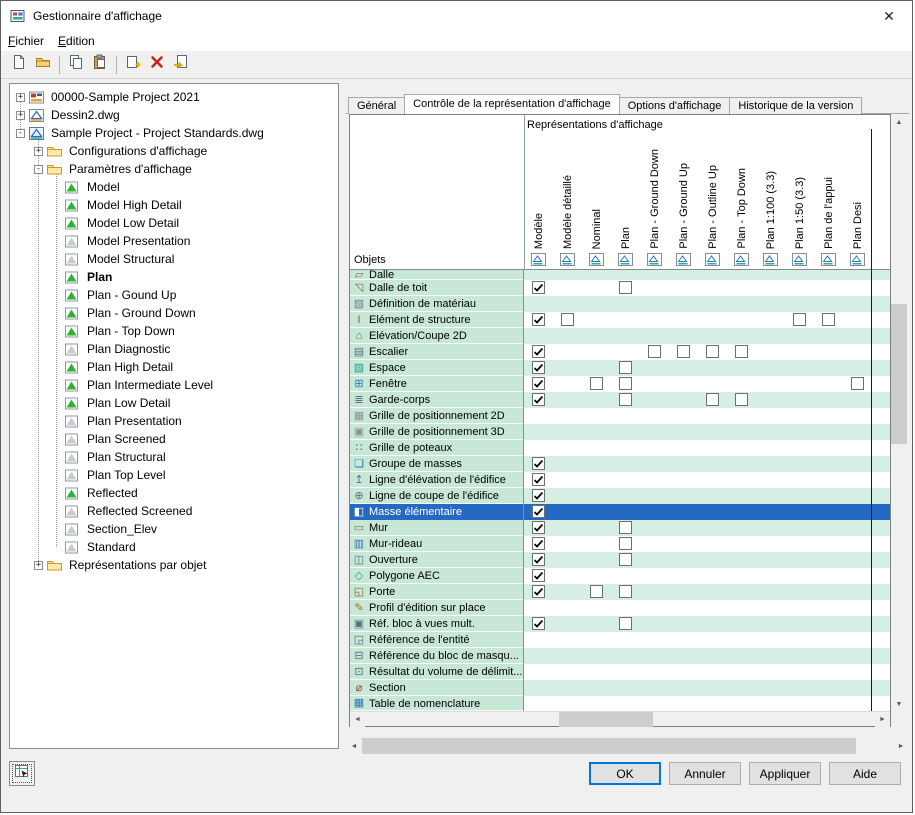  I want to click on new-display-item-button, so click(133, 64).